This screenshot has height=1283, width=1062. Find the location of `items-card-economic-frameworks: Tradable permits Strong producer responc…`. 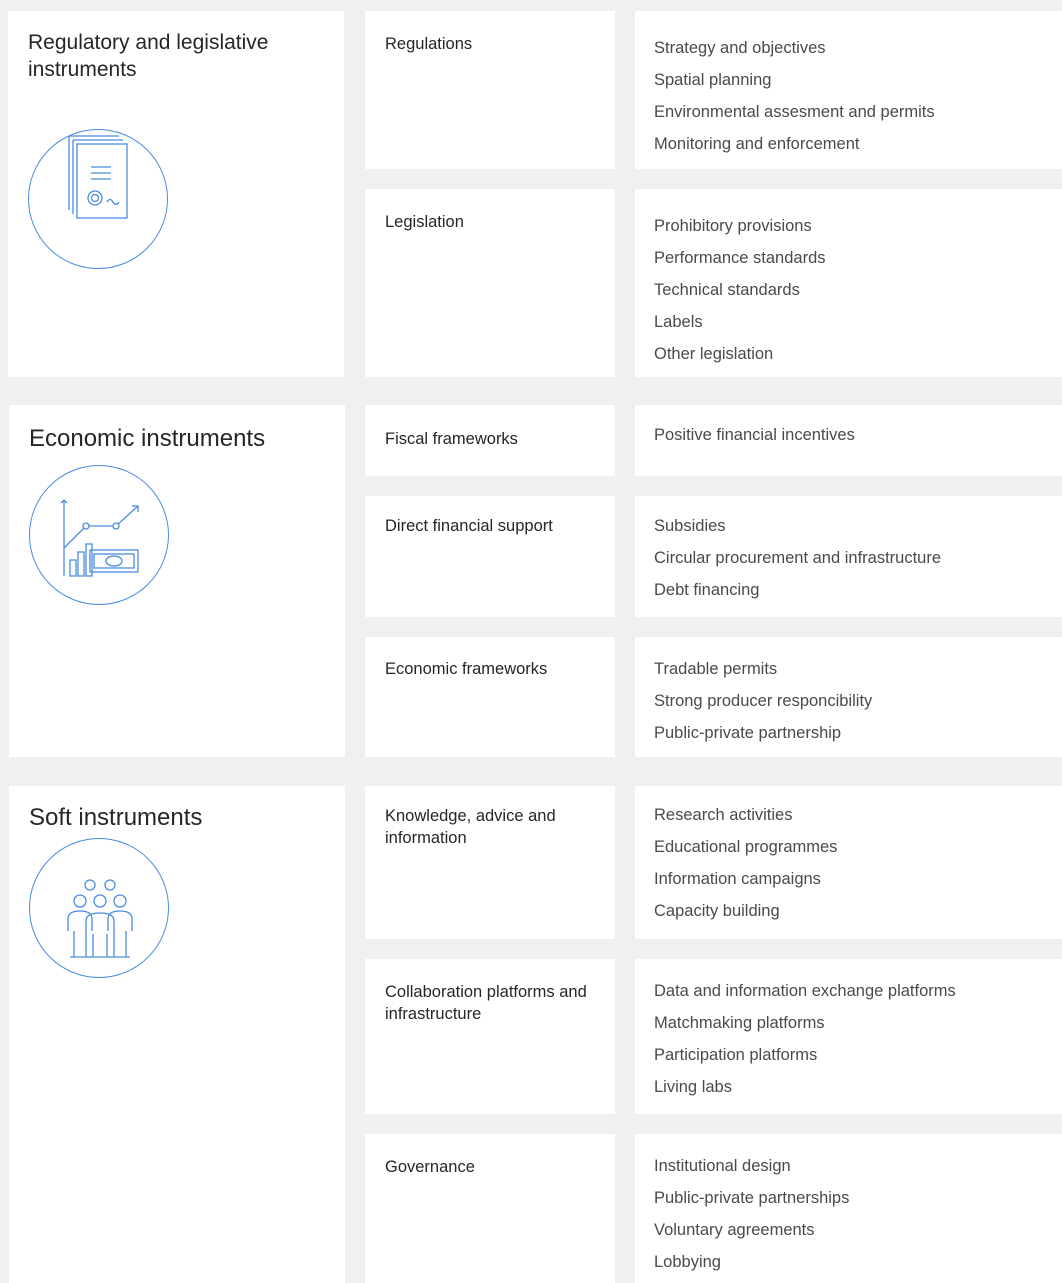

items-card-economic-frameworks: Tradable permits Strong producer responc… is located at coordinates (848, 697).